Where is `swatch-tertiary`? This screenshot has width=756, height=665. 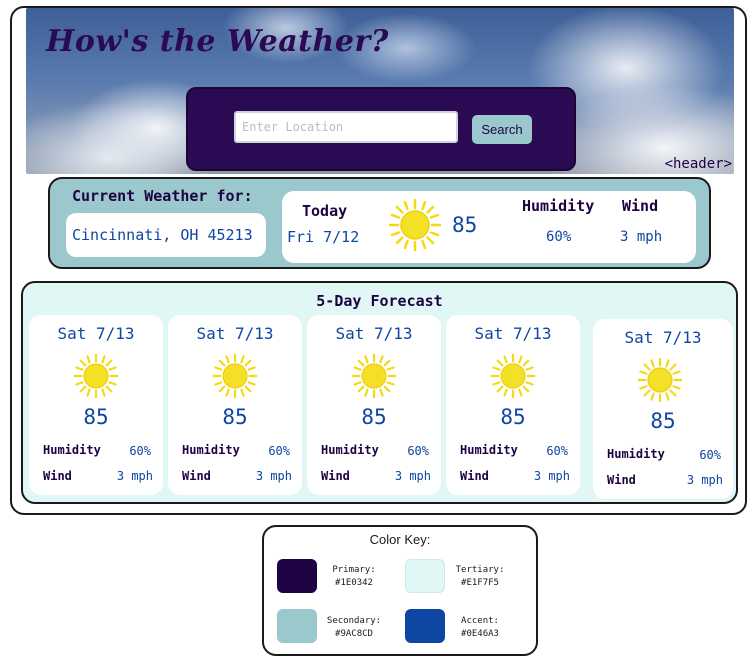
swatch-tertiary is located at coordinates (425, 576).